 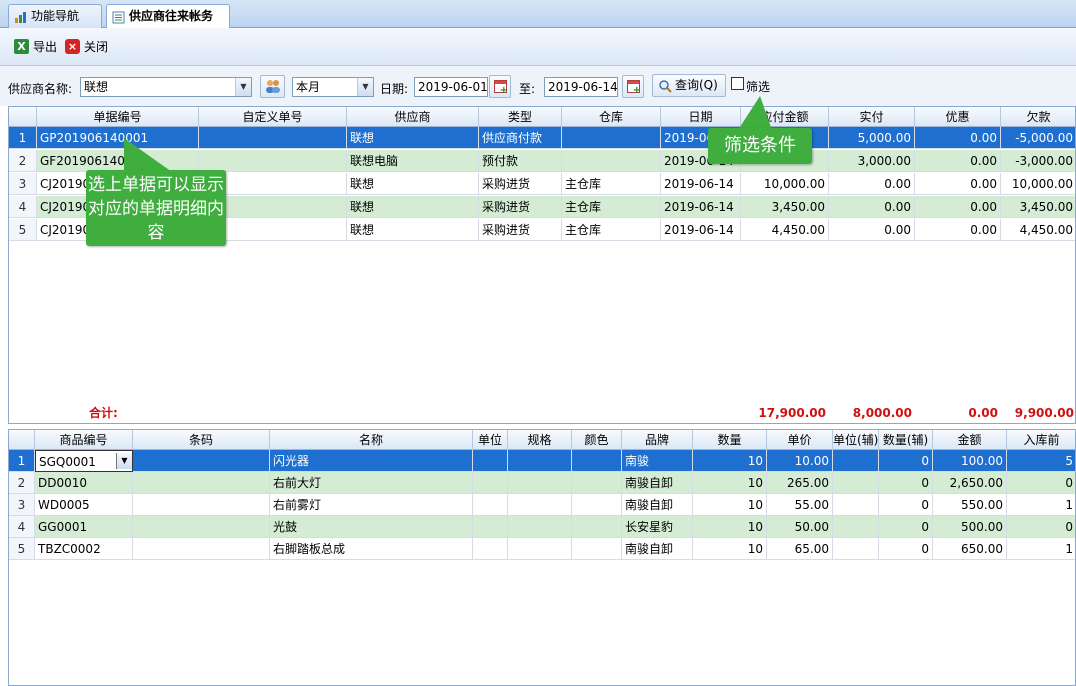 What do you see at coordinates (542, 527) in the screenshot?
I see `table-row: 4 GG0001 光鼓 长安星豹 10 50.00 0 500.00 0` at bounding box center [542, 527].